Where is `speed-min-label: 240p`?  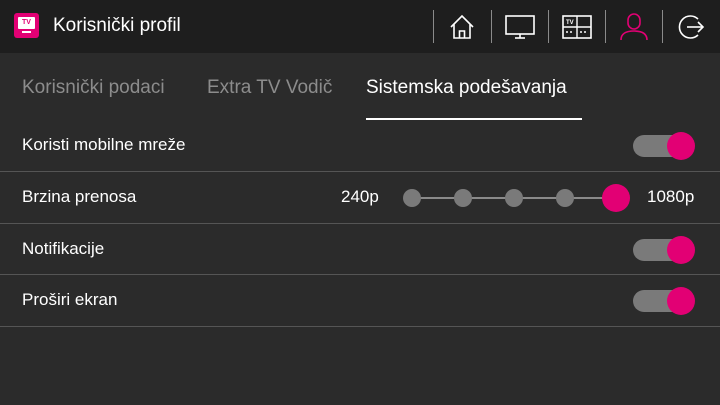 speed-min-label: 240p is located at coordinates (360, 196).